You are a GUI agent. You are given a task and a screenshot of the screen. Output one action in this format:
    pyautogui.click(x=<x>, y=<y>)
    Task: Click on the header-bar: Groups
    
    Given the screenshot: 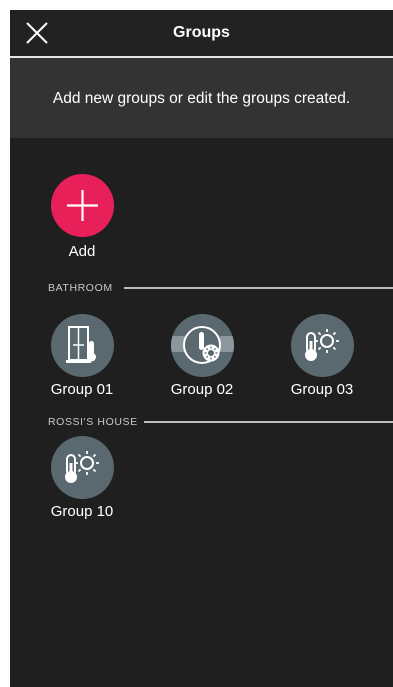 What is the action you would take?
    pyautogui.click(x=201, y=34)
    